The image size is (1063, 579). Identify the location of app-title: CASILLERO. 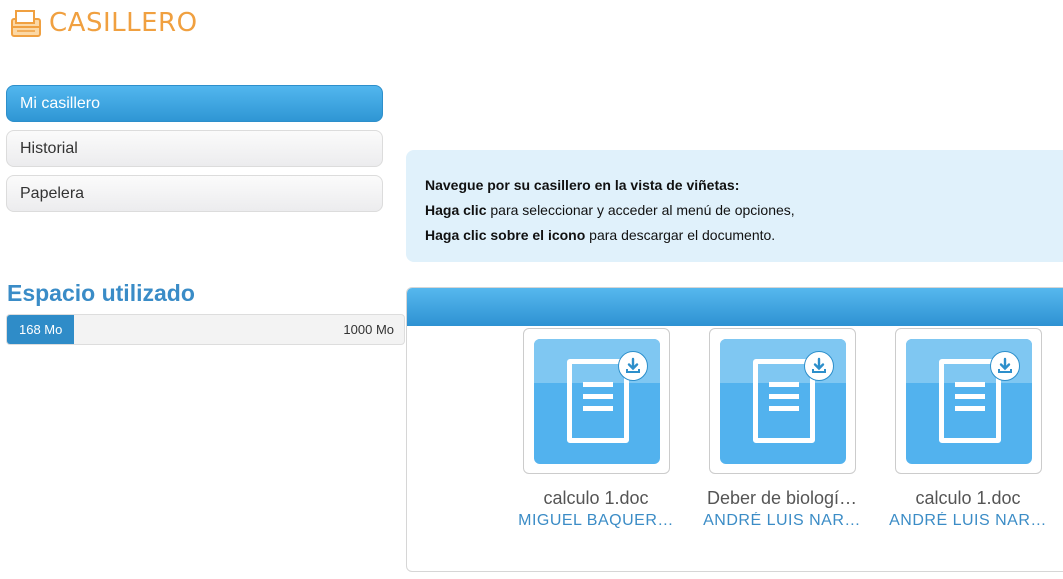
(123, 23).